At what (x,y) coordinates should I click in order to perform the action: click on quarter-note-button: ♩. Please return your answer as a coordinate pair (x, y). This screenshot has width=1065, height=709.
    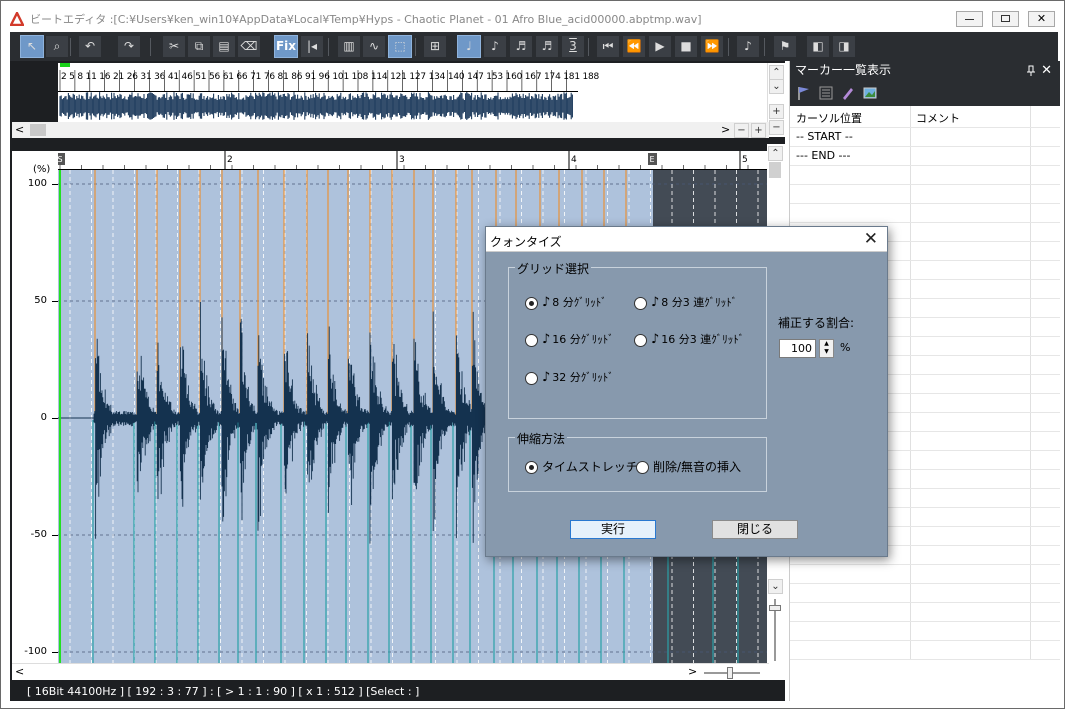
    Looking at the image, I should click on (469, 46).